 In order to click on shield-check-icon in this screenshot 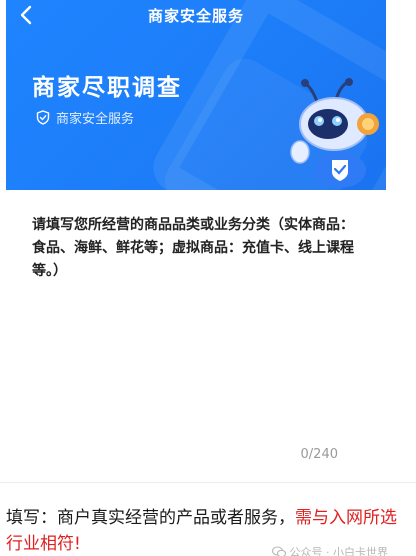, I will do `click(43, 117)`.